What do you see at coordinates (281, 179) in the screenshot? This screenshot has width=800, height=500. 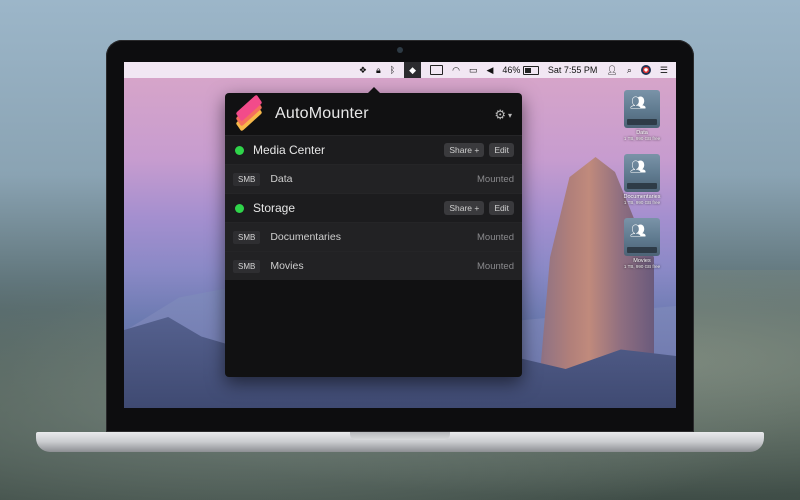 I see `share-name: Data` at bounding box center [281, 179].